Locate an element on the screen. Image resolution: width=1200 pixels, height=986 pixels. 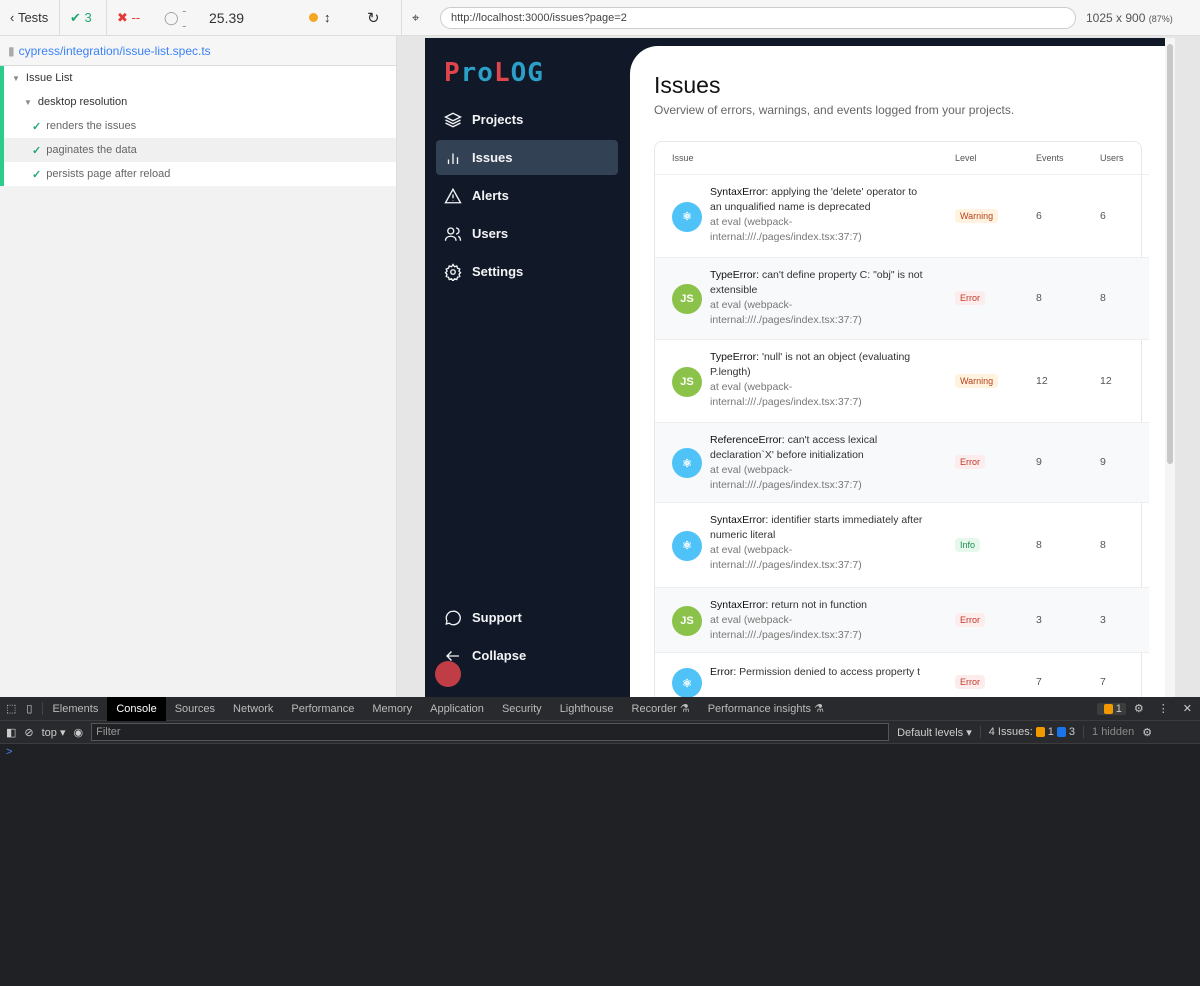
selector-playground-button: ⌖ is located at coordinates (421, 18).